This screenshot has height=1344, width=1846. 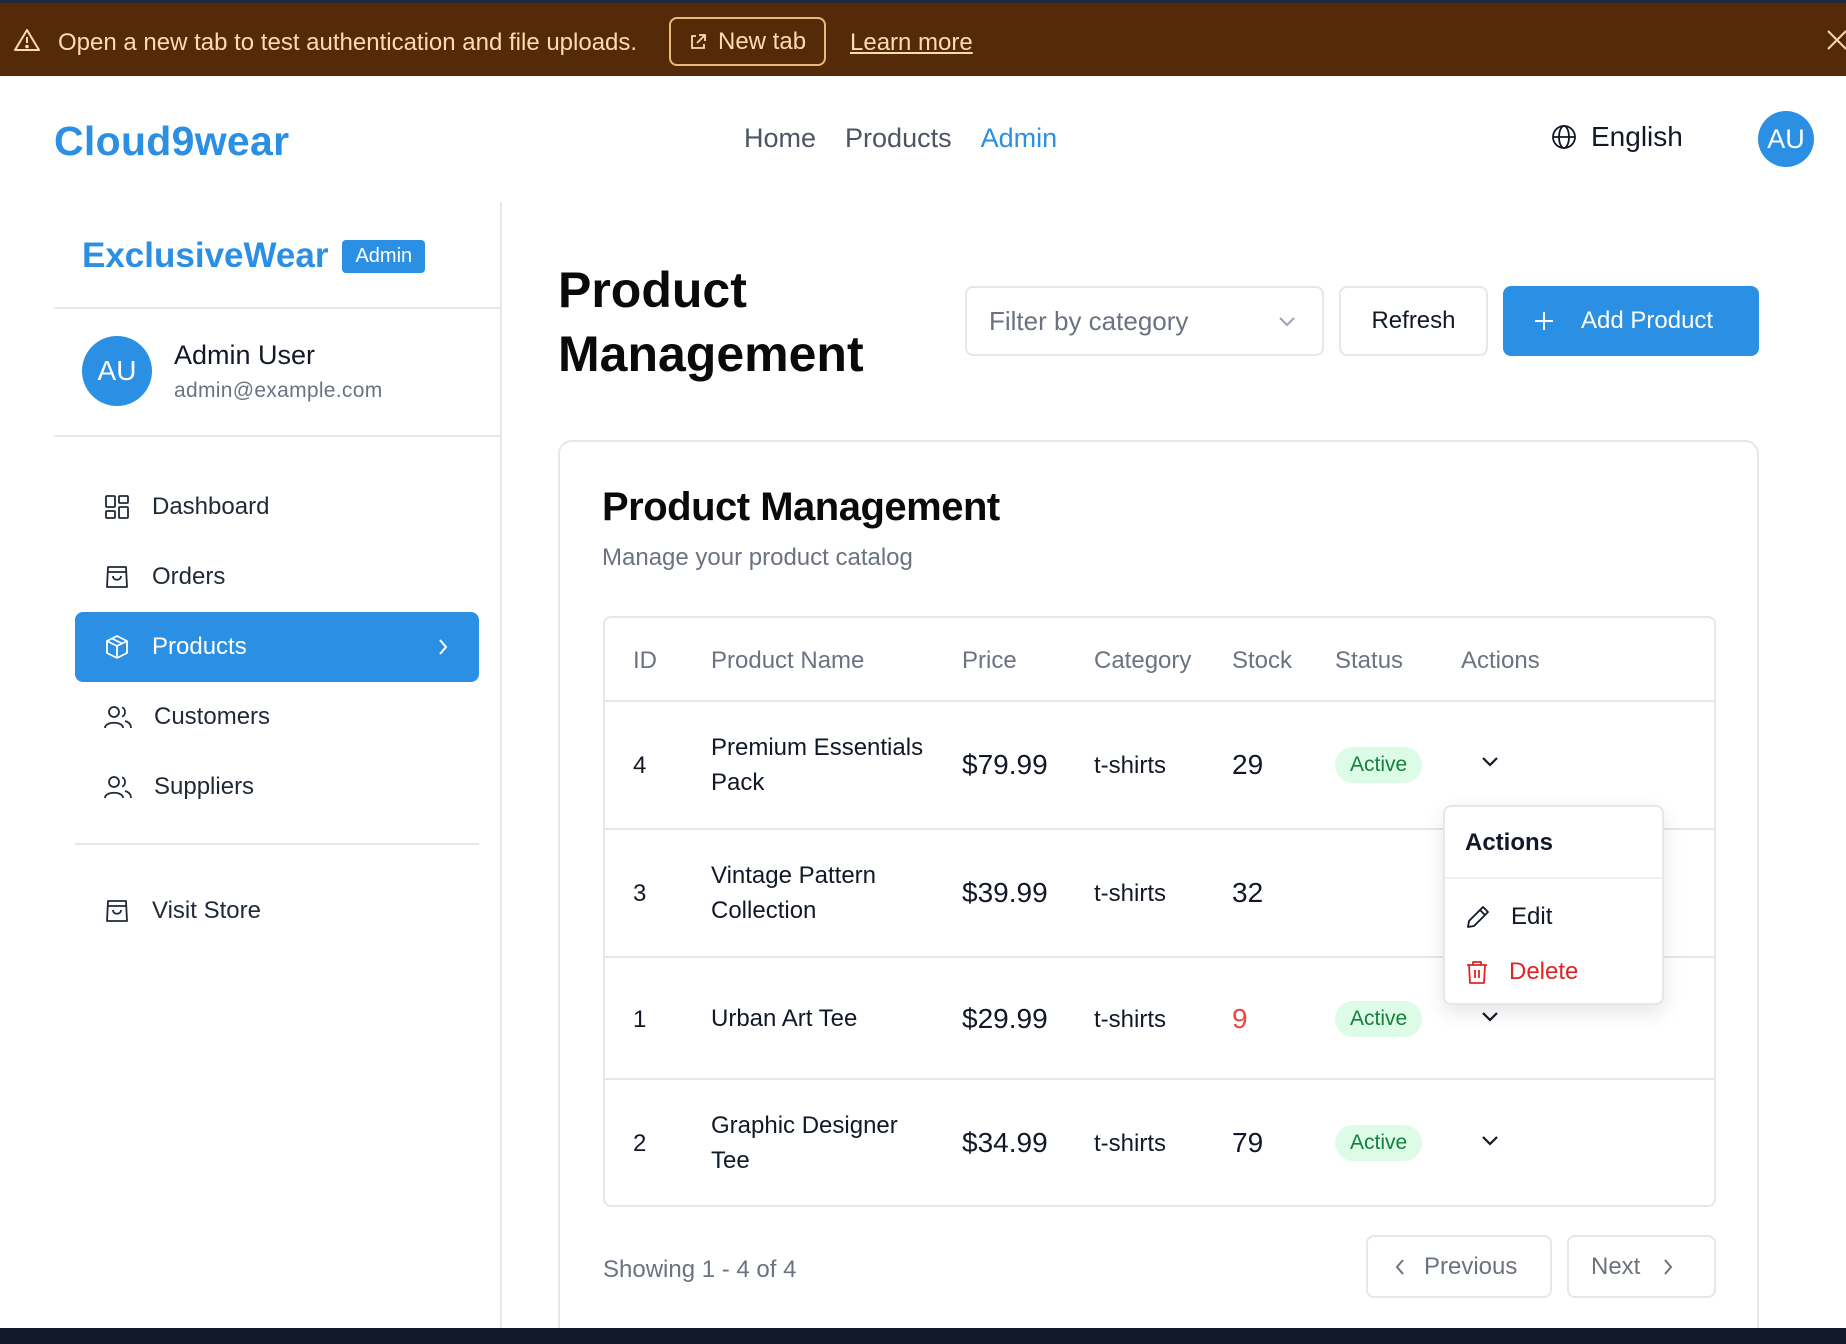 I want to click on column-header-price: Price, so click(x=989, y=660).